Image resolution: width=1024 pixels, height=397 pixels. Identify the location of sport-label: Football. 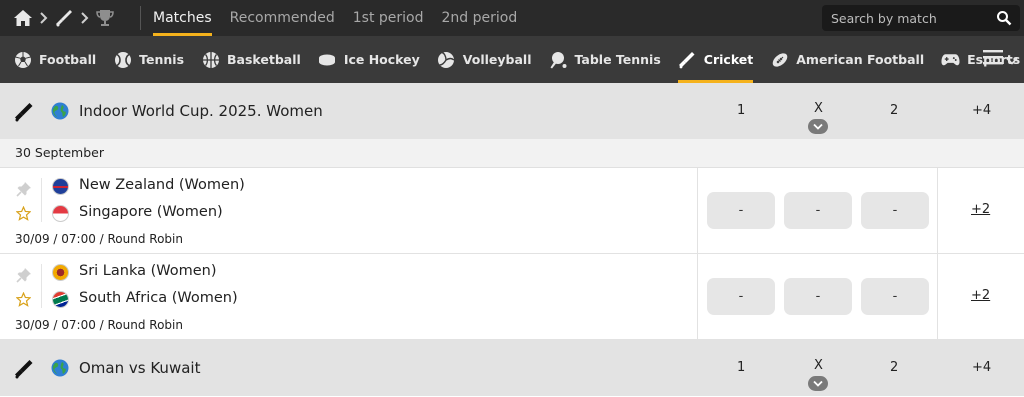
(68, 59).